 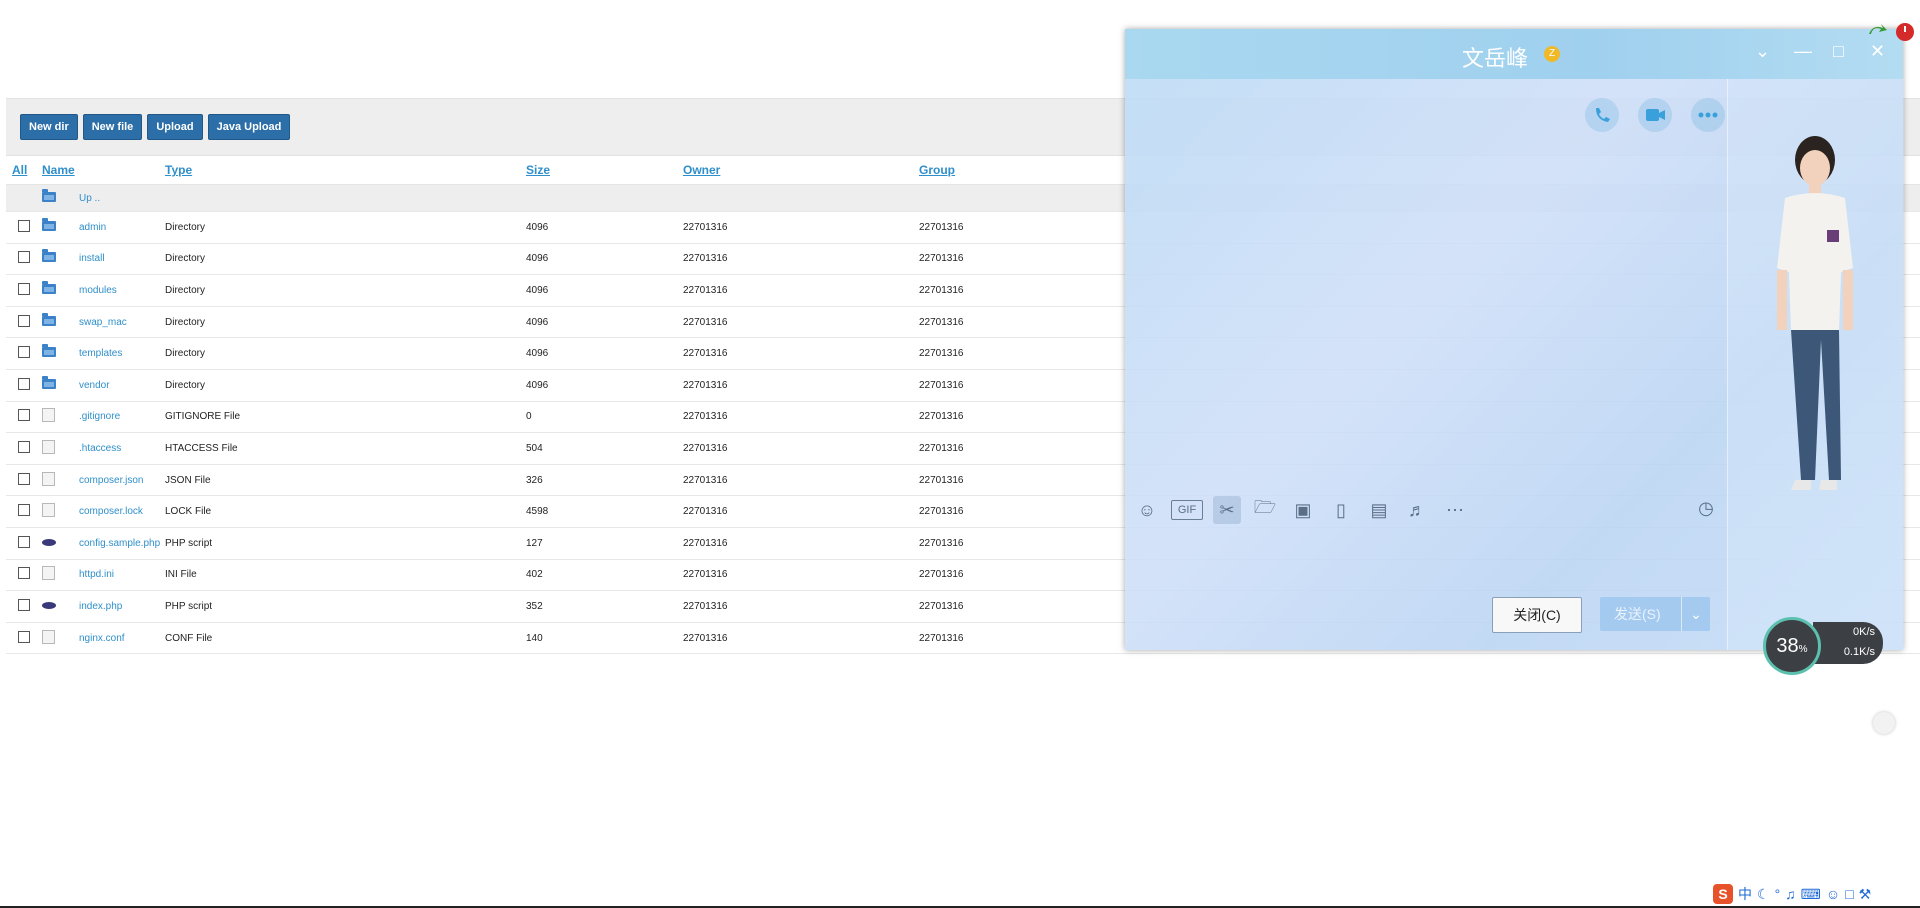 I want to click on moon-icon: ☾, so click(x=1763, y=894).